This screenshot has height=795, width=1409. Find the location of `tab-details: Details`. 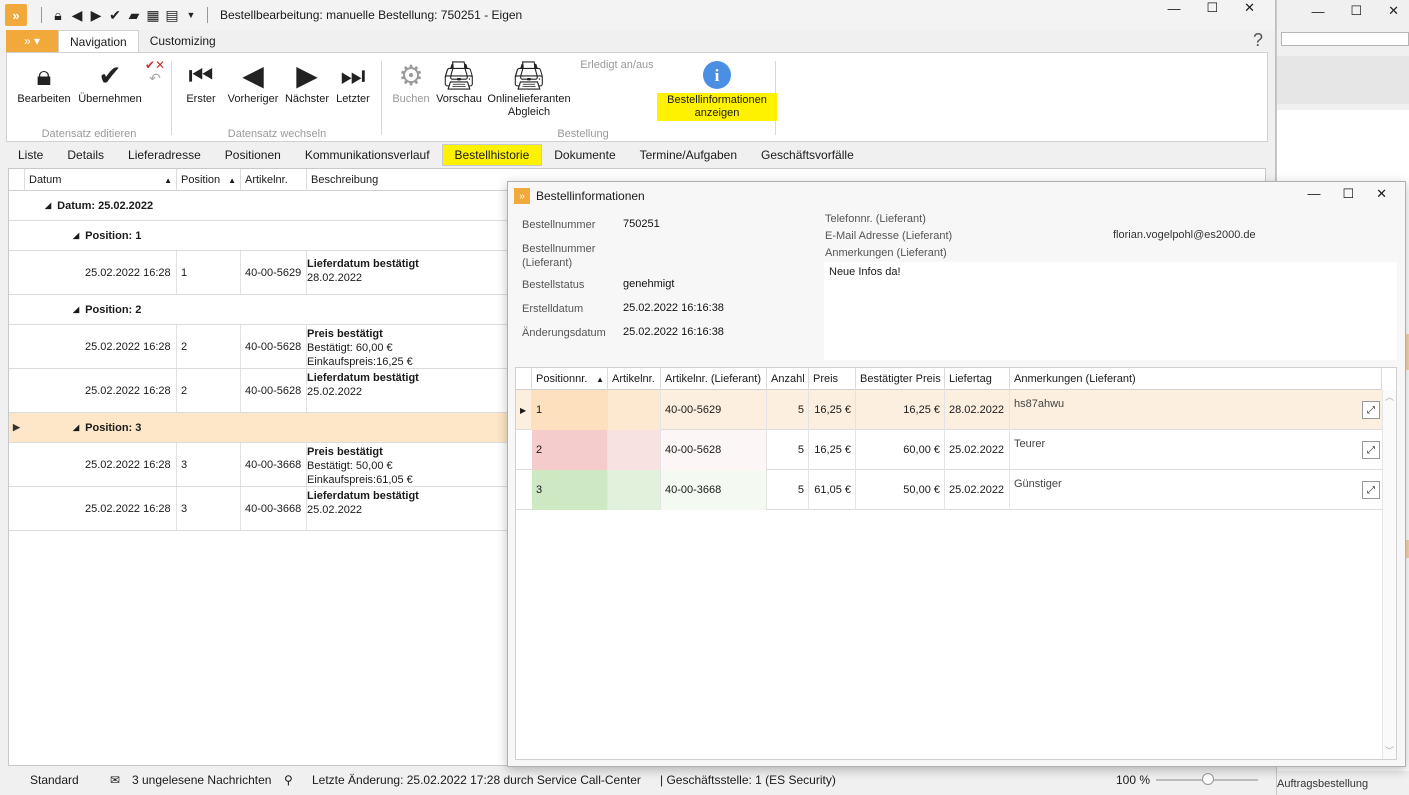

tab-details: Details is located at coordinates (85, 155).